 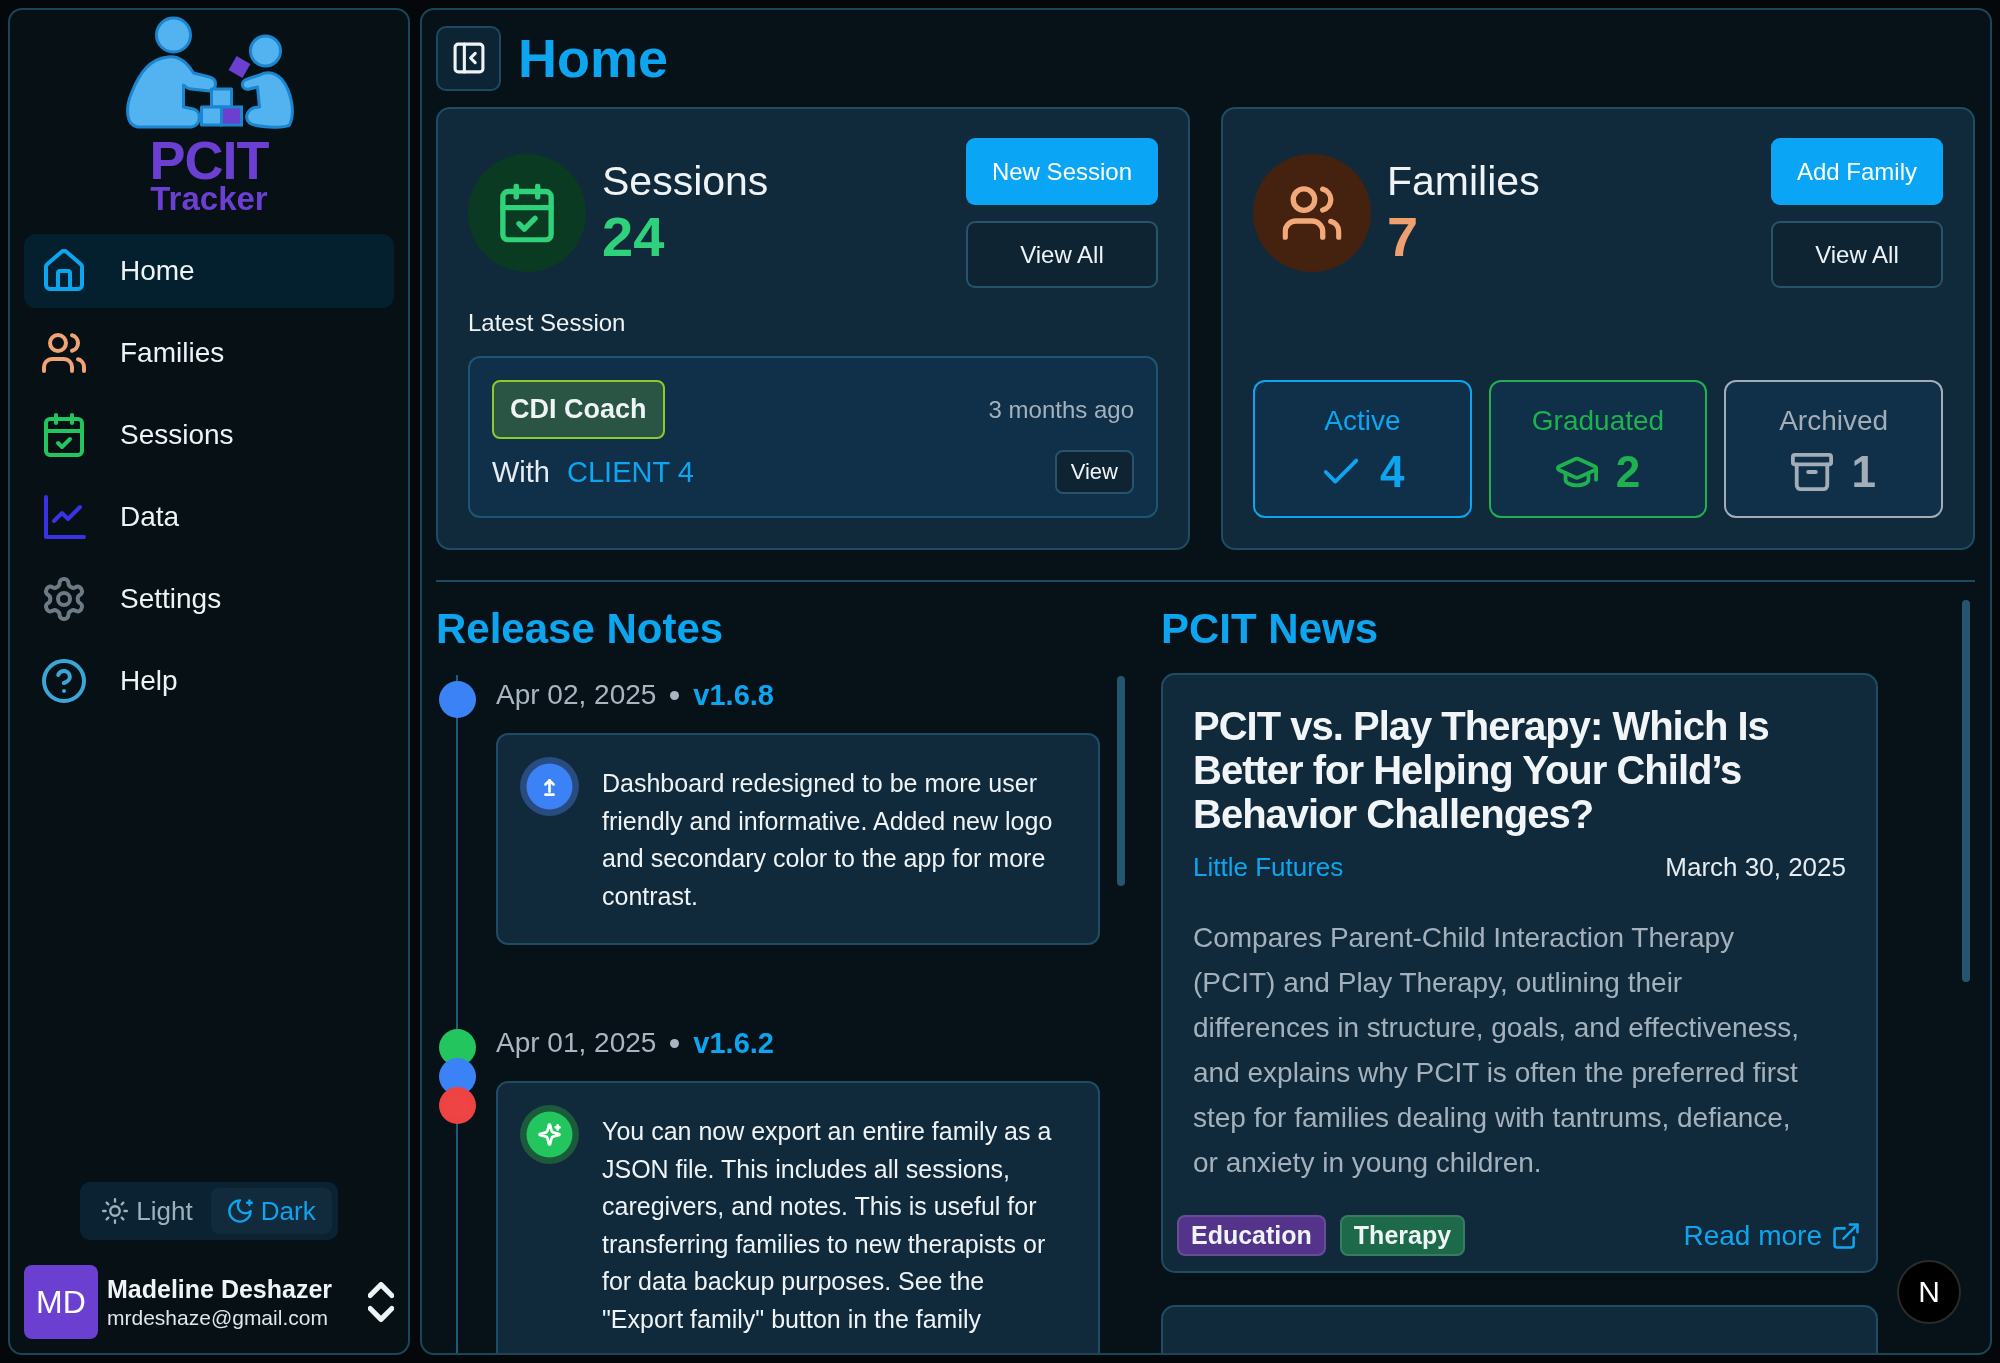 I want to click on nav-item: Data, so click(x=209, y=517).